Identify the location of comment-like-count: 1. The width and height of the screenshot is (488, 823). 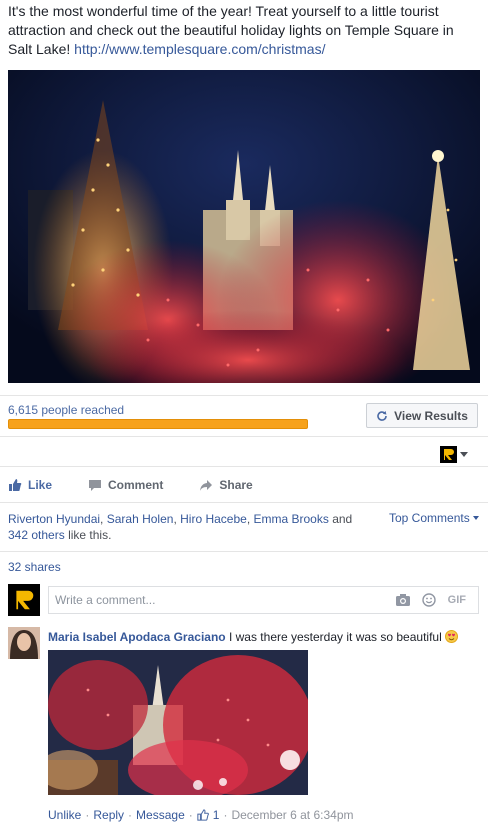
(216, 815).